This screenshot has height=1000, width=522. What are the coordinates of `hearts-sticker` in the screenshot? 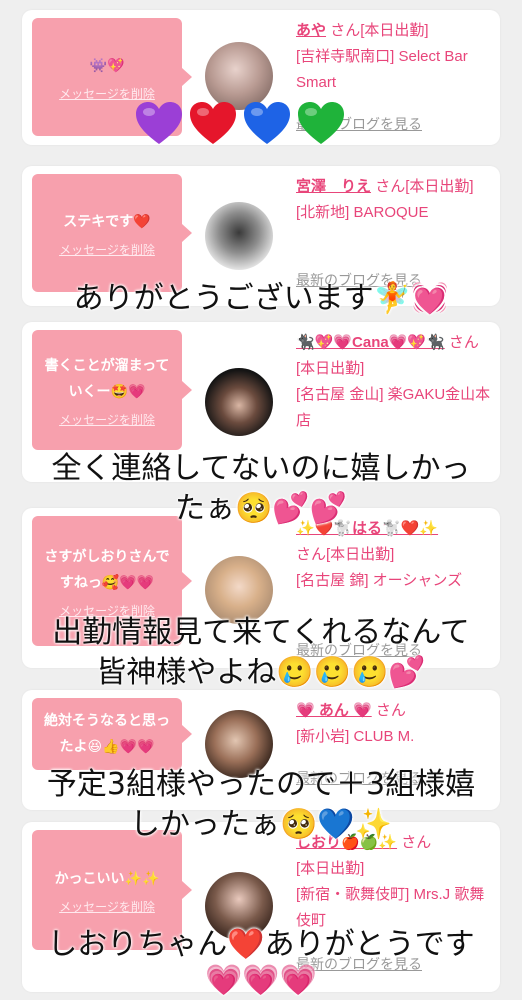 It's located at (240, 123).